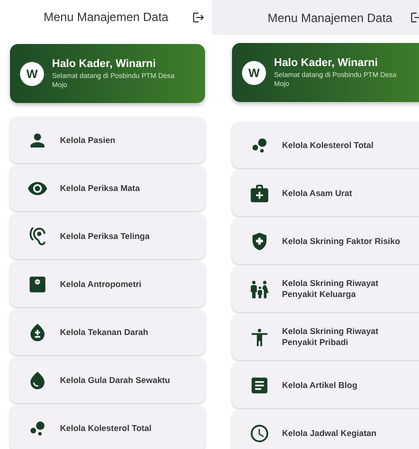 This screenshot has width=419, height=449. Describe the element at coordinates (107, 188) in the screenshot. I see `menu-item: Kelola Periksa Mata` at that location.